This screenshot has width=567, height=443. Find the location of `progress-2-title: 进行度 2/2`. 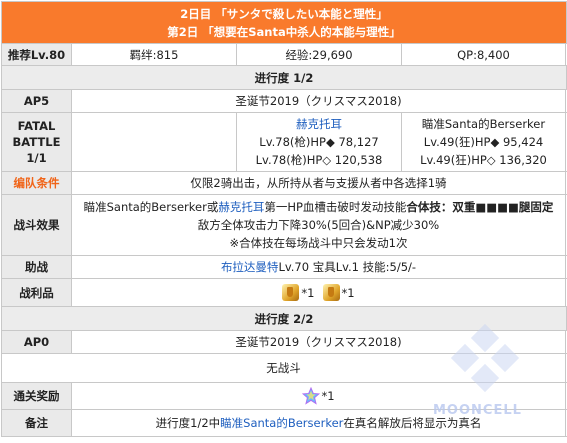

progress-2-title: 进行度 2/2 is located at coordinates (284, 318).